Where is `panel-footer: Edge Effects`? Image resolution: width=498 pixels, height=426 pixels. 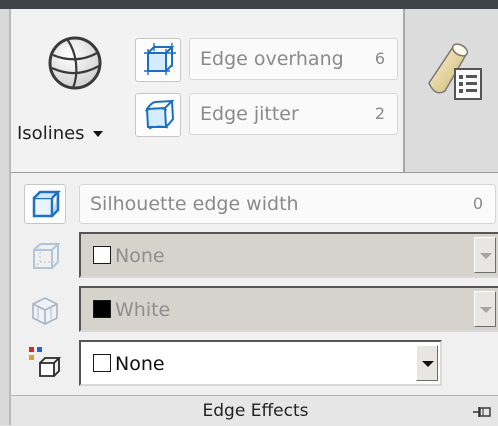 panel-footer: Edge Effects is located at coordinates (254, 410).